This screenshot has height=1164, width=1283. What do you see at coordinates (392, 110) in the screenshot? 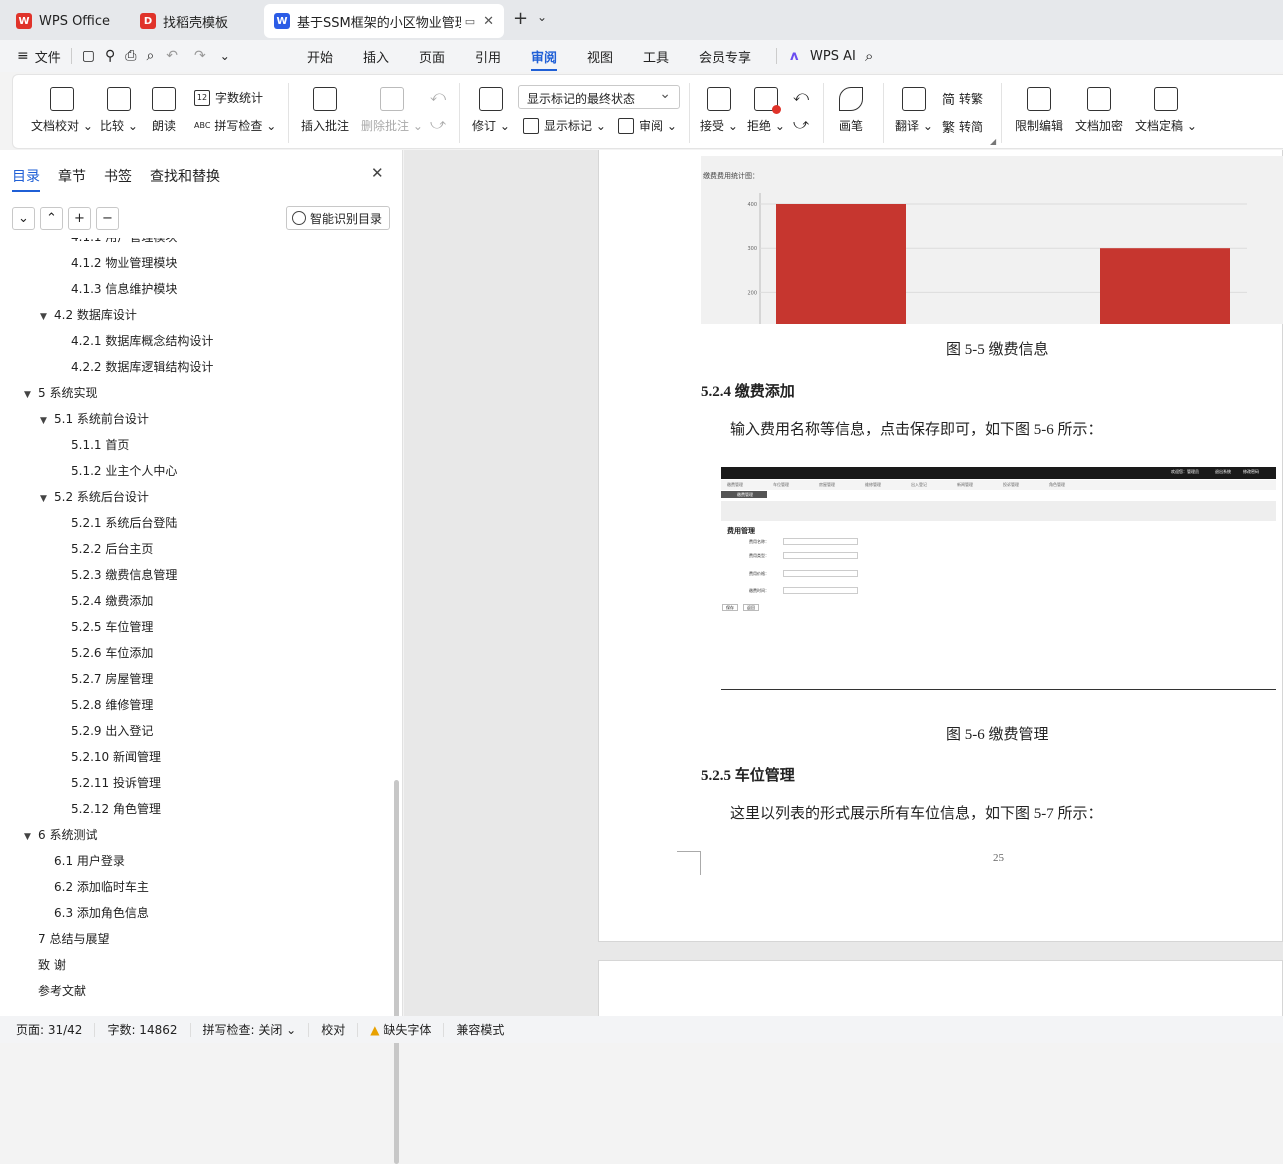
I see `delete-comment-button: 删除批注 ⌄` at bounding box center [392, 110].